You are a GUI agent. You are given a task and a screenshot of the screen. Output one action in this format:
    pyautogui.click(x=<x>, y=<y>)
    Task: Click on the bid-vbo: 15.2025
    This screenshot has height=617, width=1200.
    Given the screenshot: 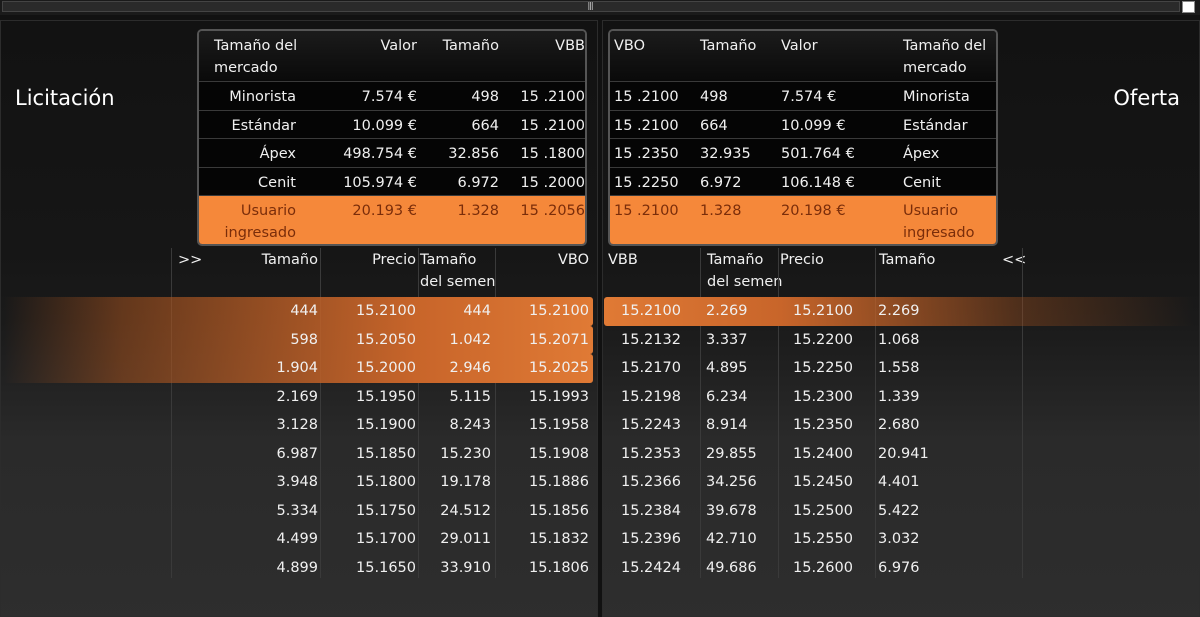 What is the action you would take?
    pyautogui.click(x=559, y=368)
    